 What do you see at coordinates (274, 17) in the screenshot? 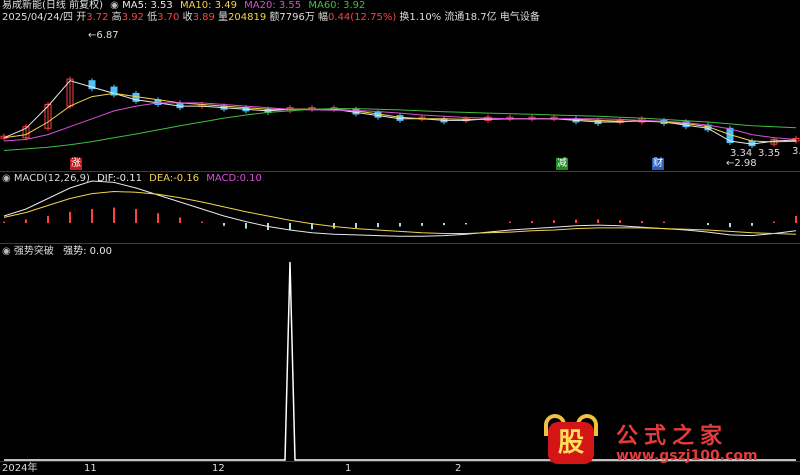
I see `amount-label: 额` at bounding box center [274, 17].